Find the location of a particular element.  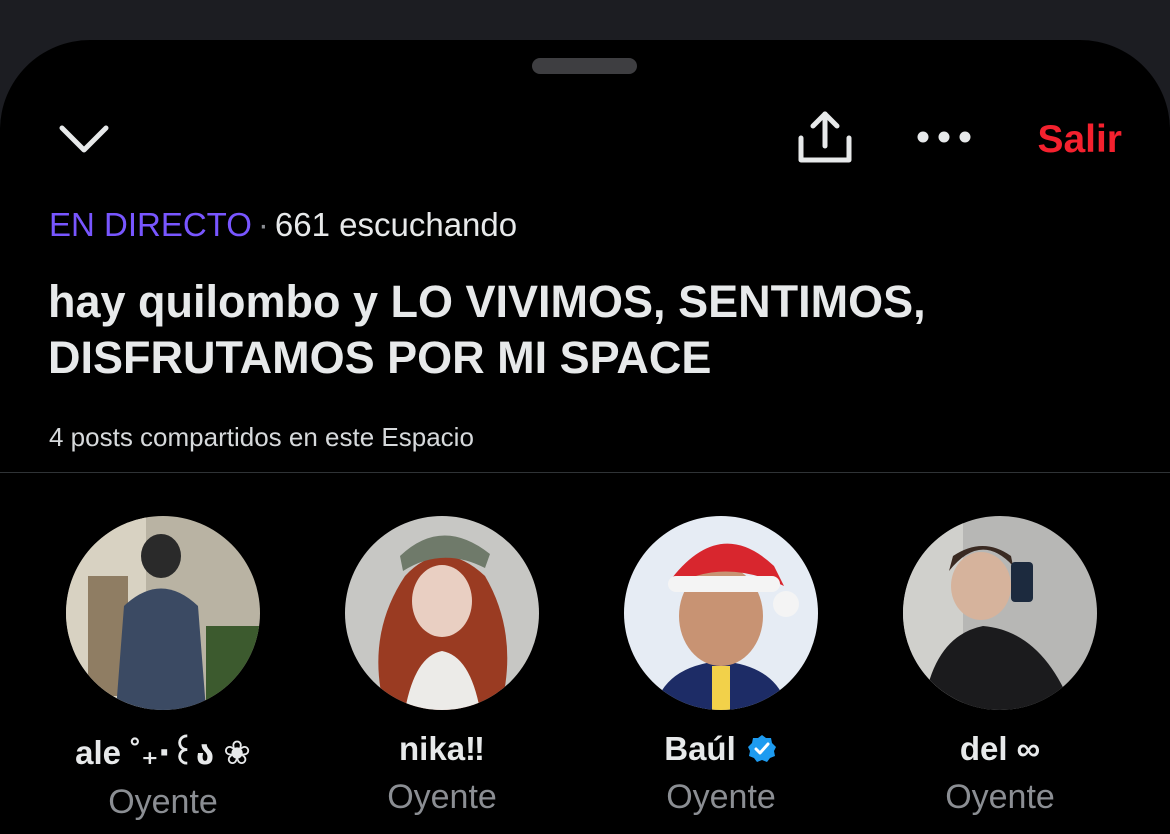

live-label: EN DIRECTO is located at coordinates (150, 224).